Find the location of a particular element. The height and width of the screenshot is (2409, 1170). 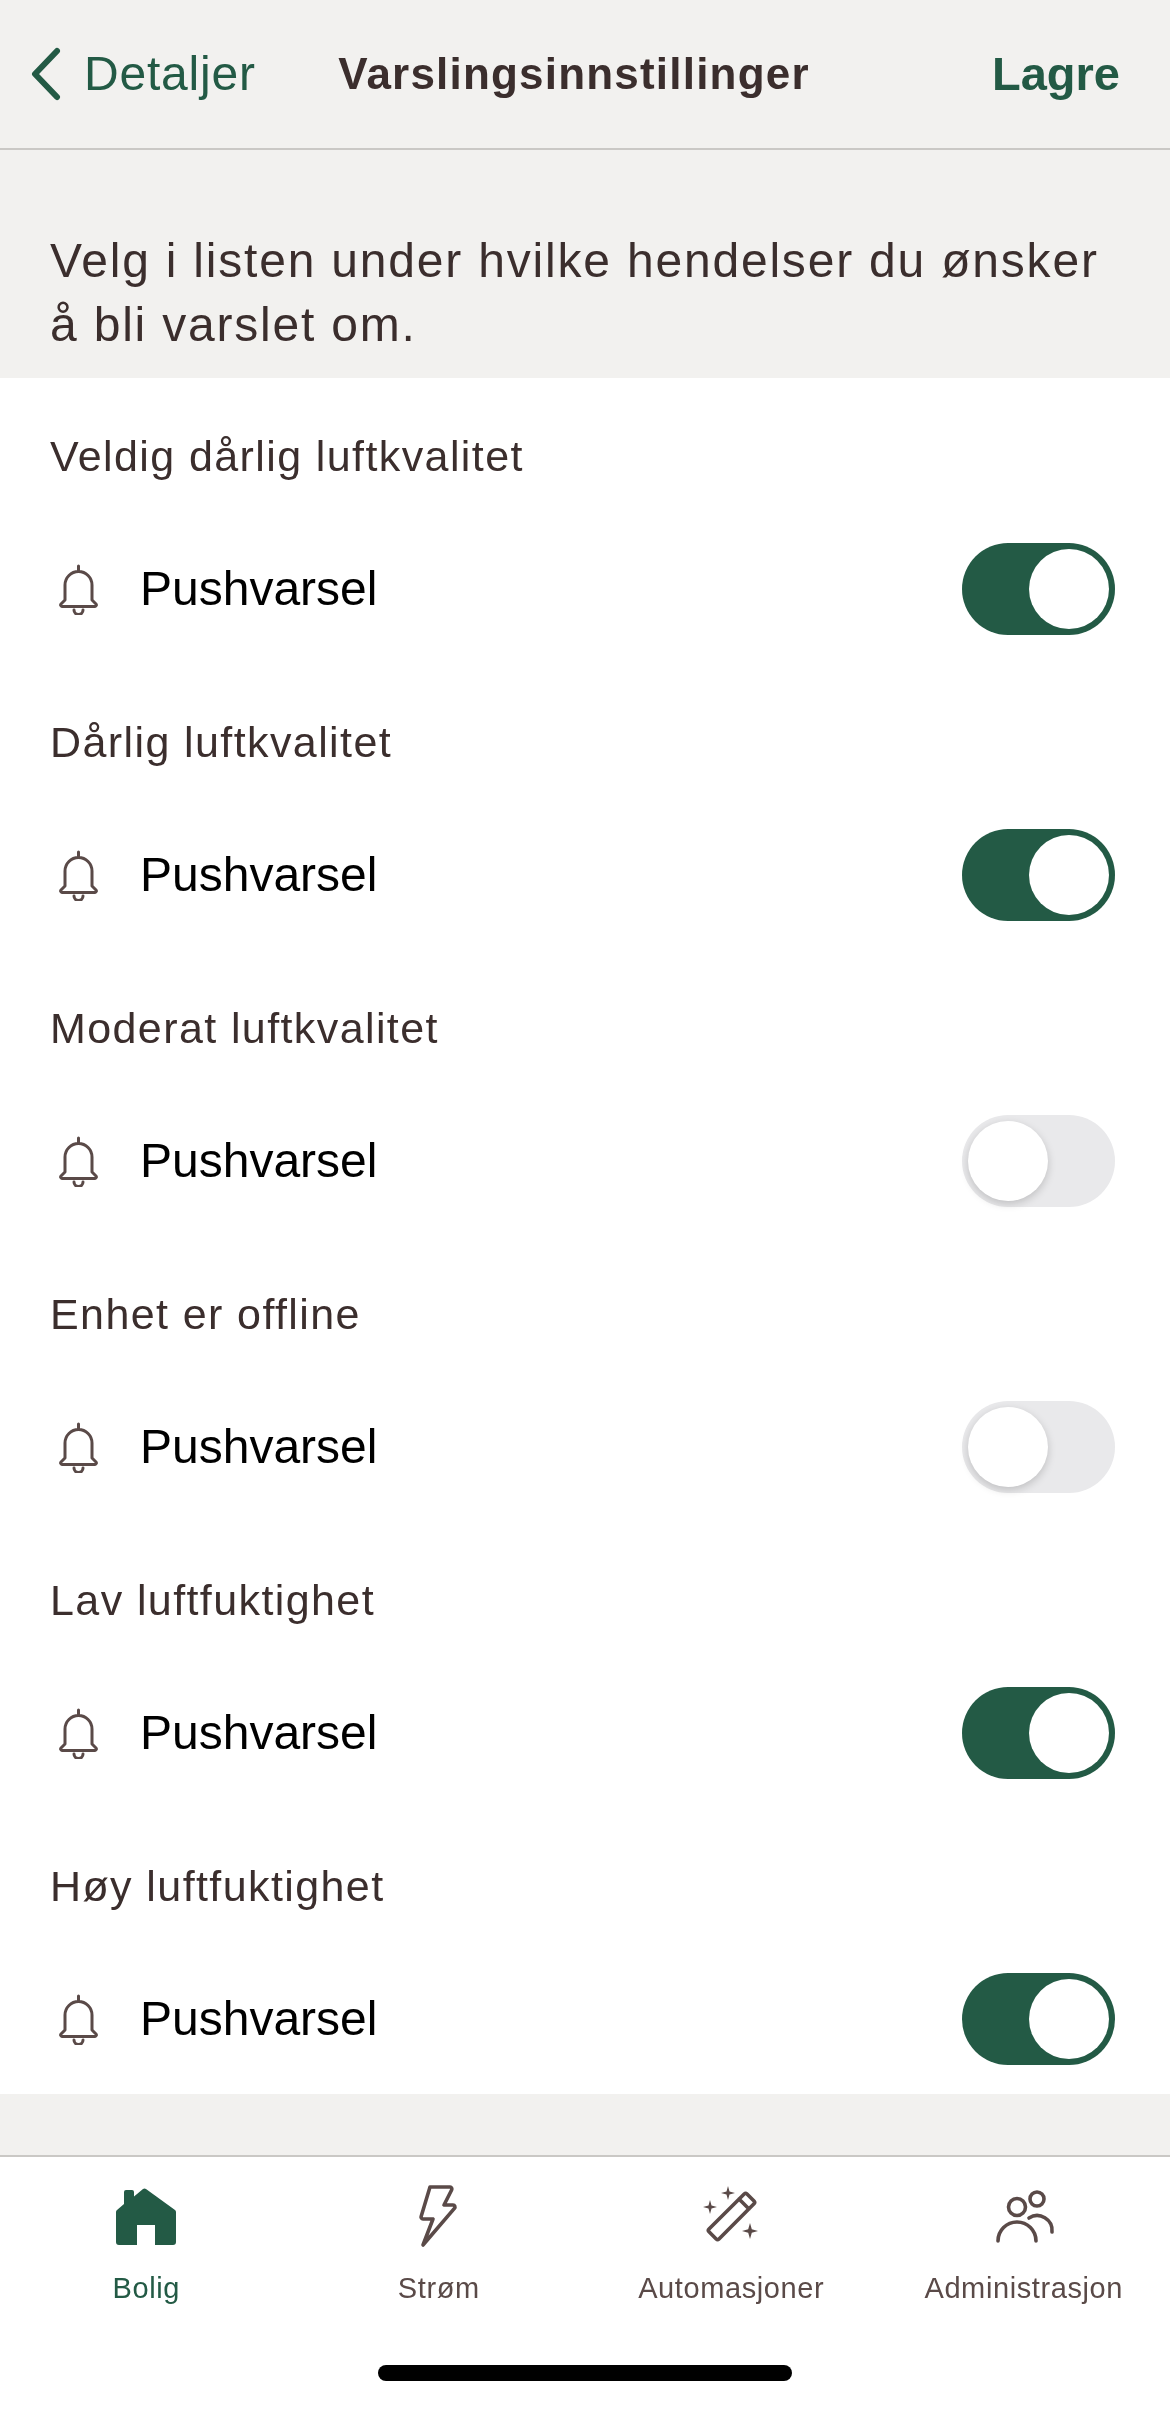

section-heading: Enhet er offline is located at coordinates (205, 1314).